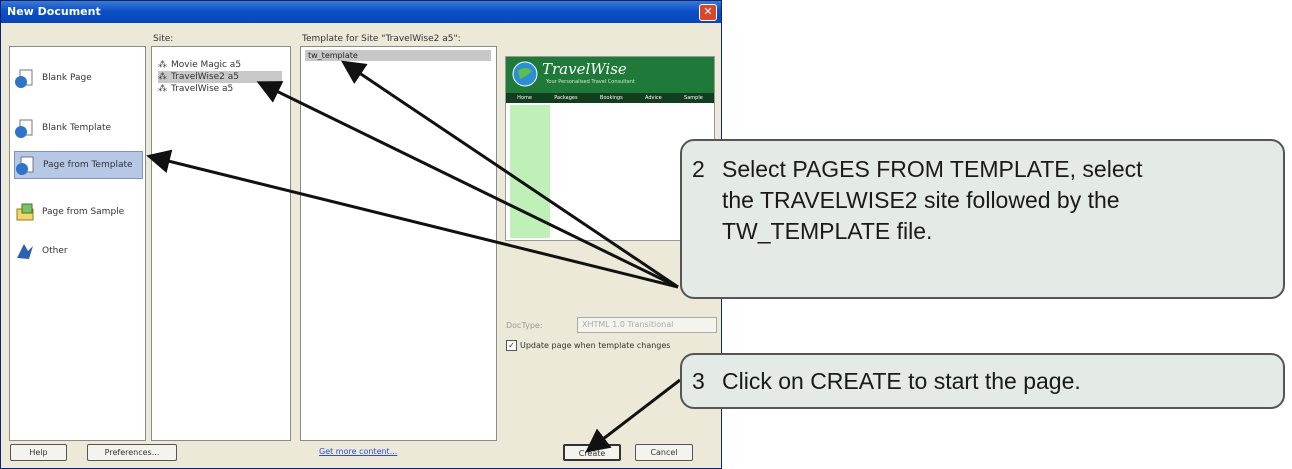 This screenshot has width=1292, height=469. What do you see at coordinates (698, 169) in the screenshot?
I see `callout-number: 2` at bounding box center [698, 169].